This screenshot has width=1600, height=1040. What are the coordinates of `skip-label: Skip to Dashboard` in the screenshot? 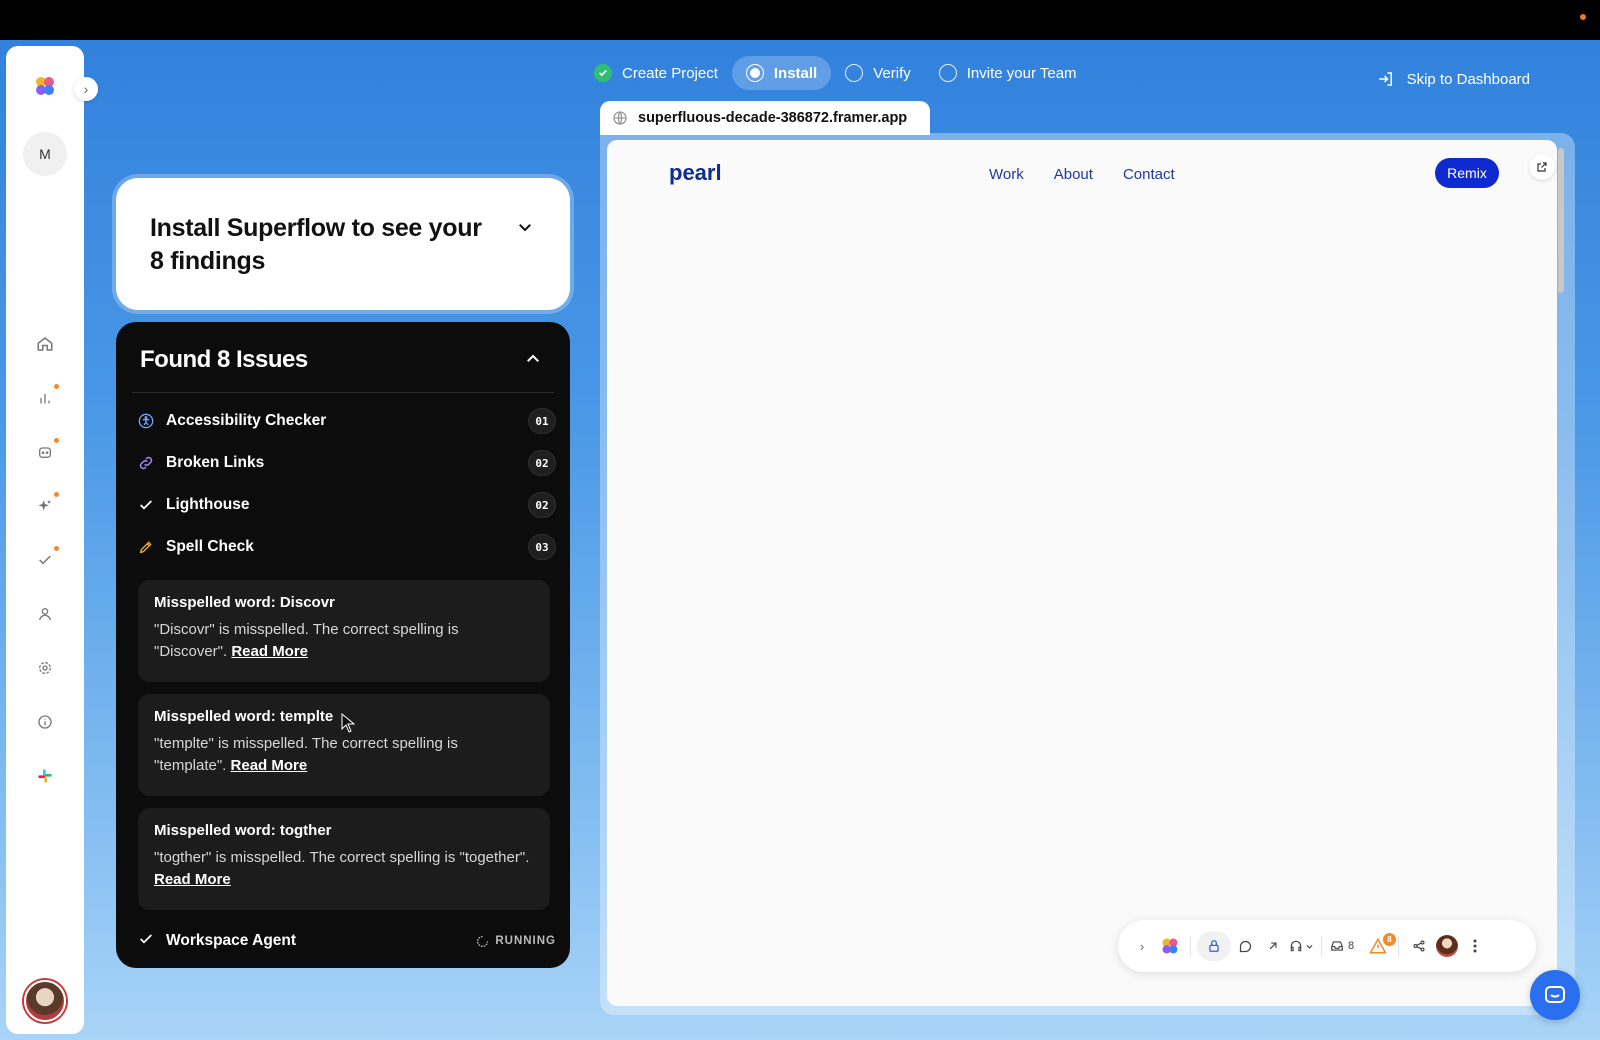 It's located at (1468, 79).